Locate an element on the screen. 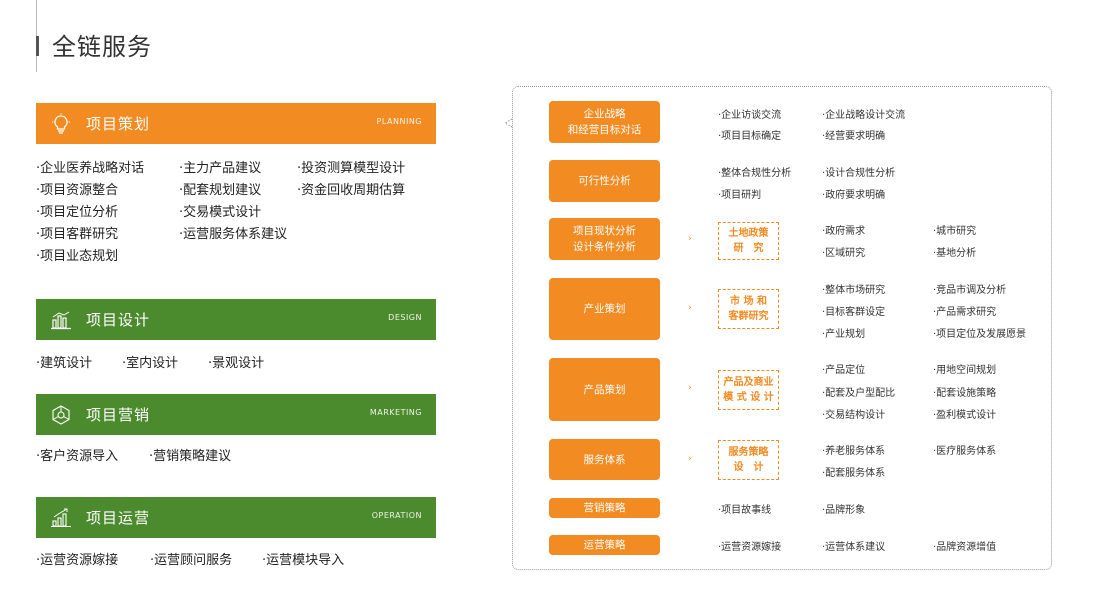 This screenshot has height=600, width=1101. flow-item: ·产品需求研究 is located at coordinates (965, 312).